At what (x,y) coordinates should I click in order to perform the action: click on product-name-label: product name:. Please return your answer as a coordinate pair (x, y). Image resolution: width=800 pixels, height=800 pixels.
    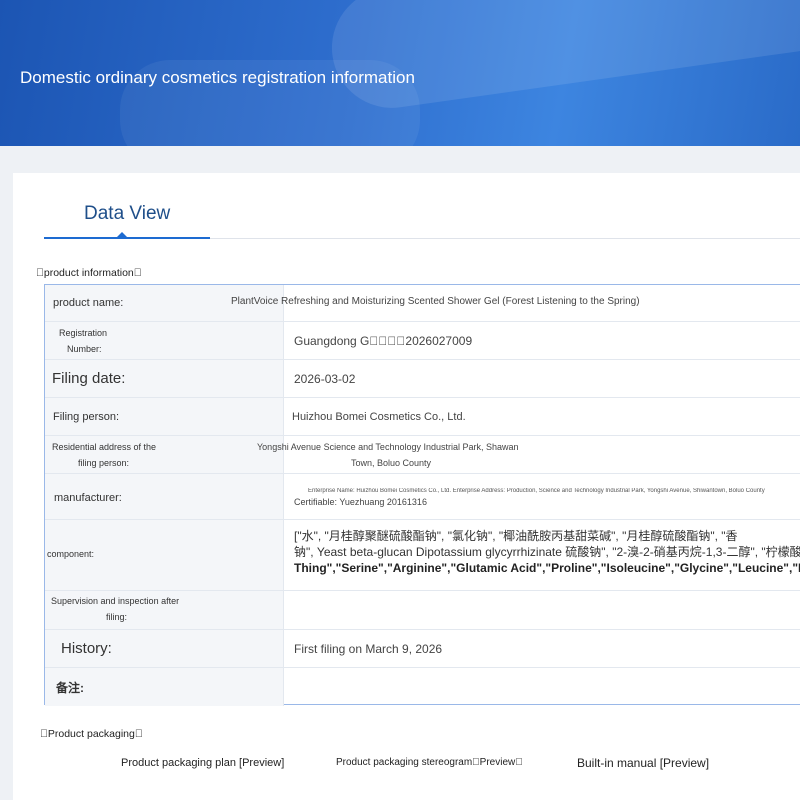
    Looking at the image, I should click on (88, 303).